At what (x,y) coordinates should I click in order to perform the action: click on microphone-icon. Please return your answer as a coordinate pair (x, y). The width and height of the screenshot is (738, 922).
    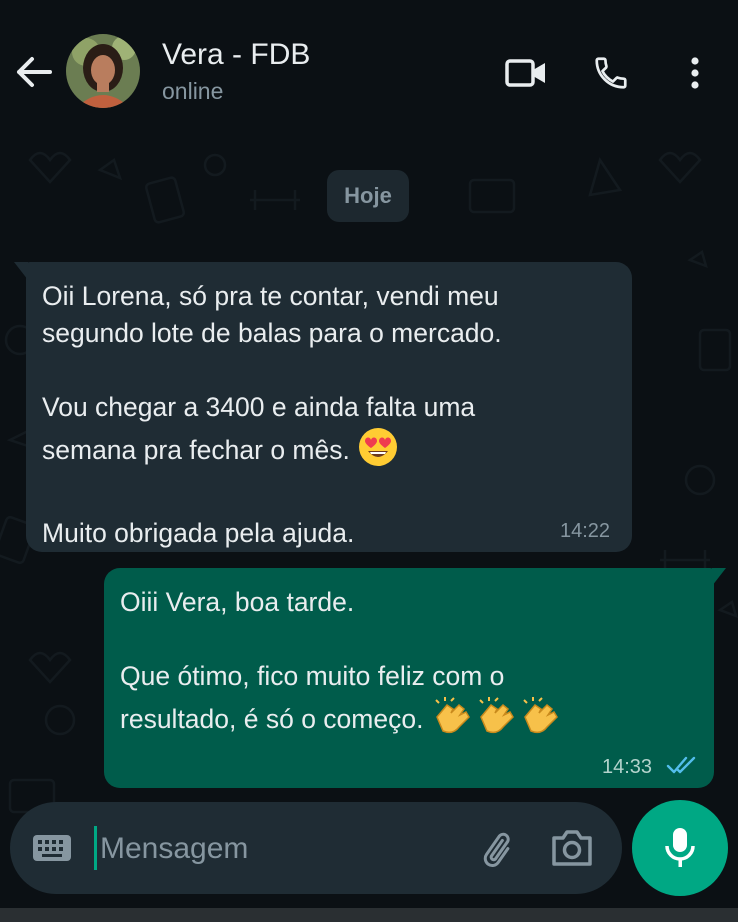
    Looking at the image, I should click on (680, 847).